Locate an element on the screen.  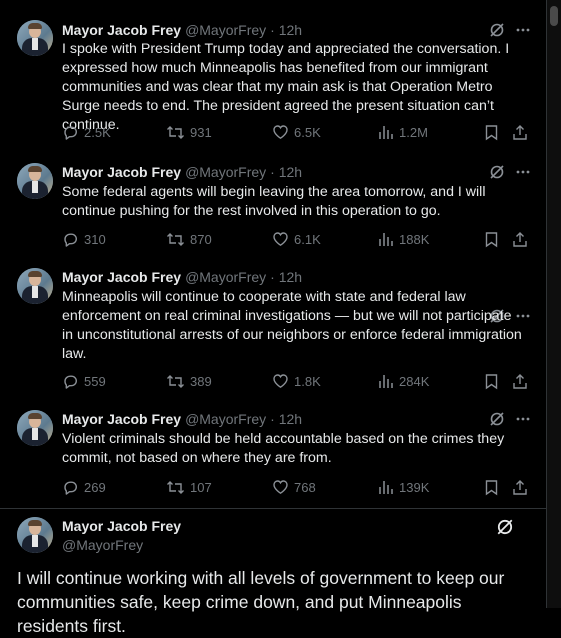
like-button: 1.8K is located at coordinates (296, 381).